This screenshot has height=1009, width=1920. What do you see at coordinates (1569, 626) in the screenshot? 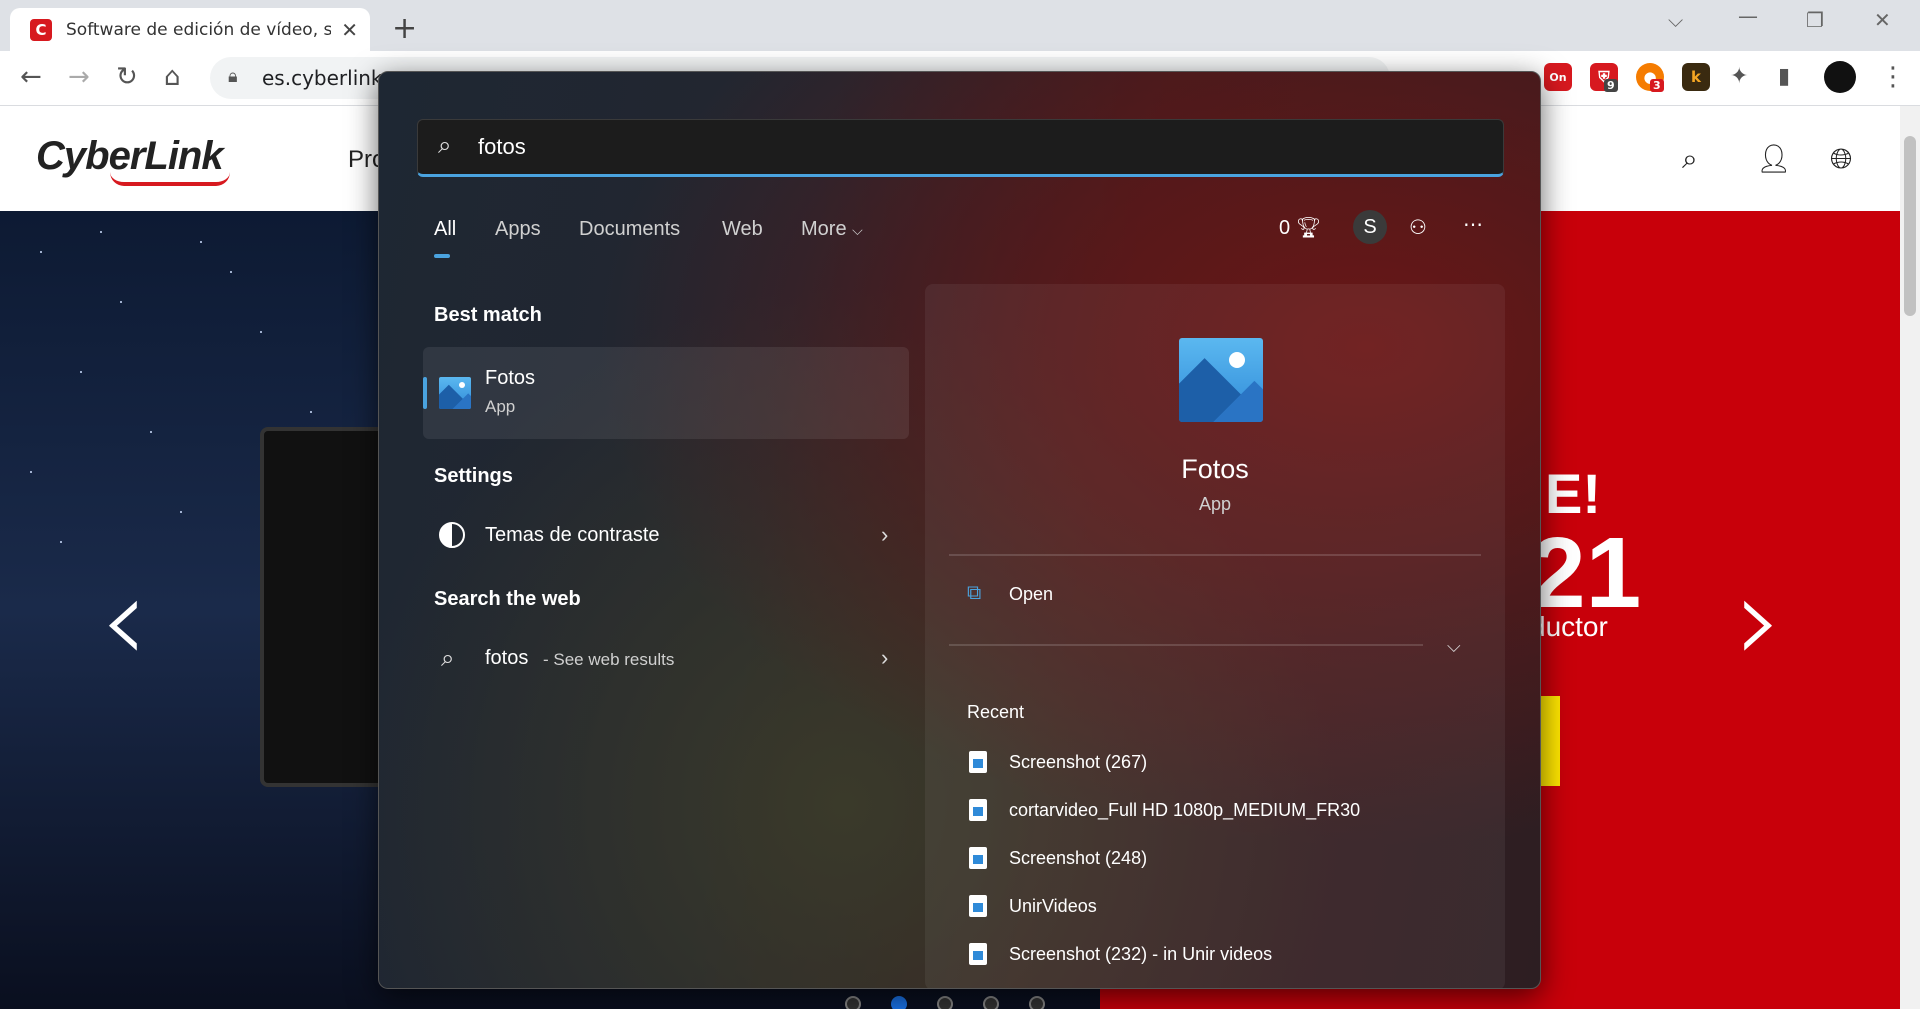
I see `promo-subtitle: ductor` at bounding box center [1569, 626].